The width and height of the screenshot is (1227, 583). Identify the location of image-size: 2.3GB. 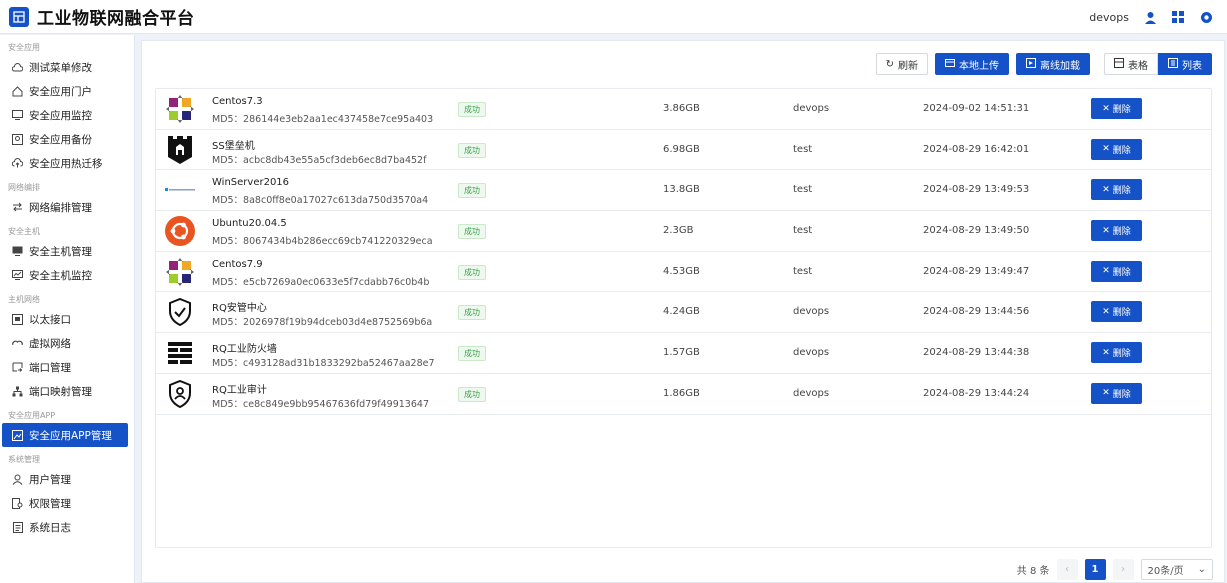
(678, 231).